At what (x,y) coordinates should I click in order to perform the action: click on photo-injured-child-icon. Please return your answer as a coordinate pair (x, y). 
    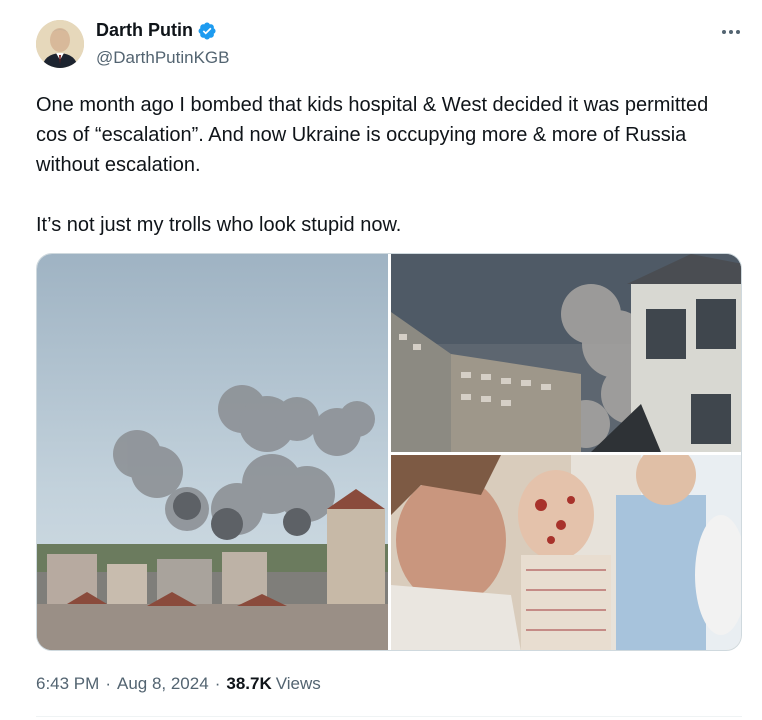
    Looking at the image, I should click on (566, 552).